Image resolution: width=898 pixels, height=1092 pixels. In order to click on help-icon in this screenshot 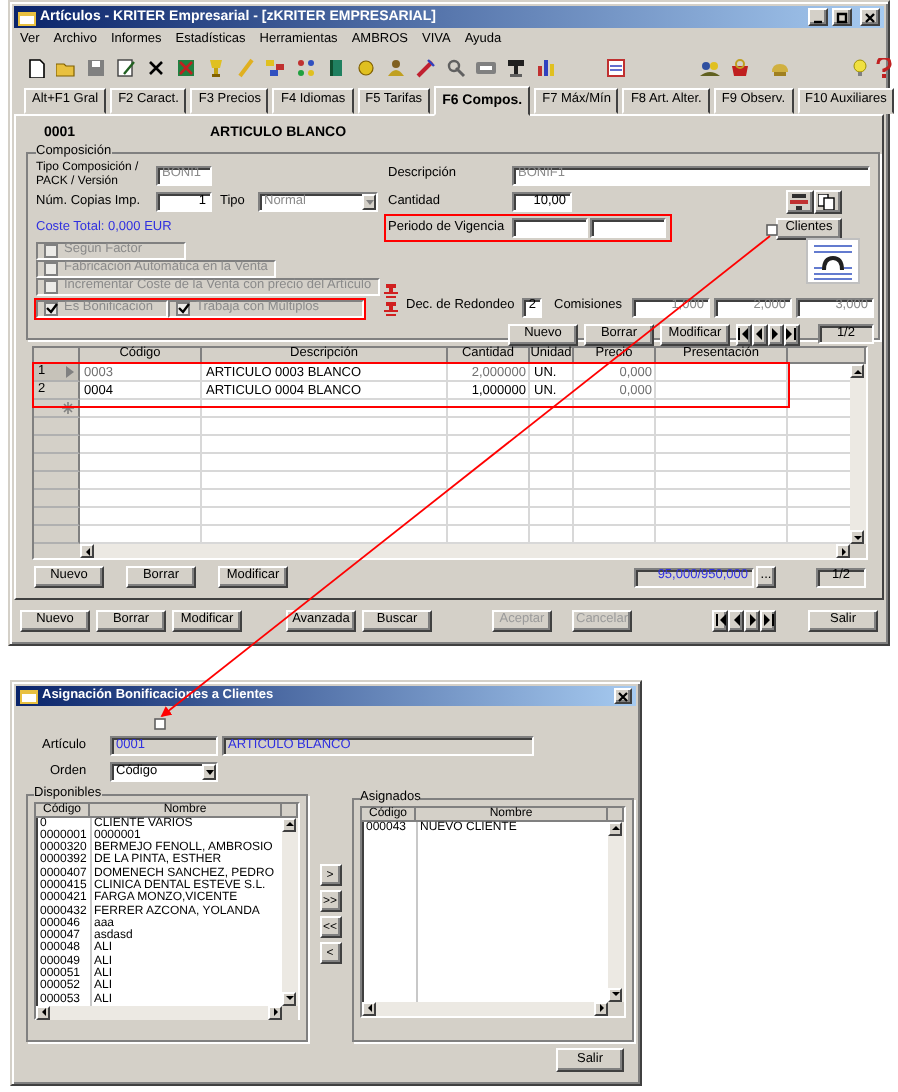, I will do `click(884, 68)`.